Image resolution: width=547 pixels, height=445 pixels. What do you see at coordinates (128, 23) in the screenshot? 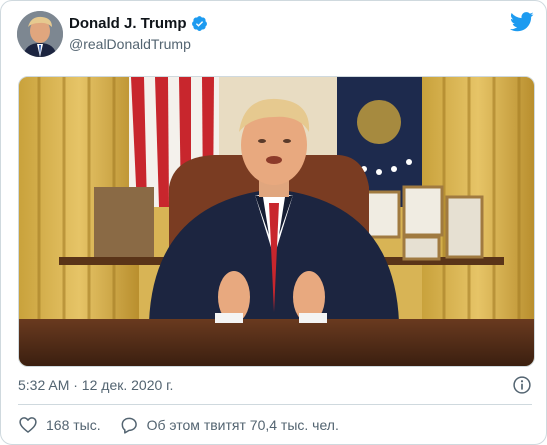
I see `author-display-name: Donald J. Trump` at bounding box center [128, 23].